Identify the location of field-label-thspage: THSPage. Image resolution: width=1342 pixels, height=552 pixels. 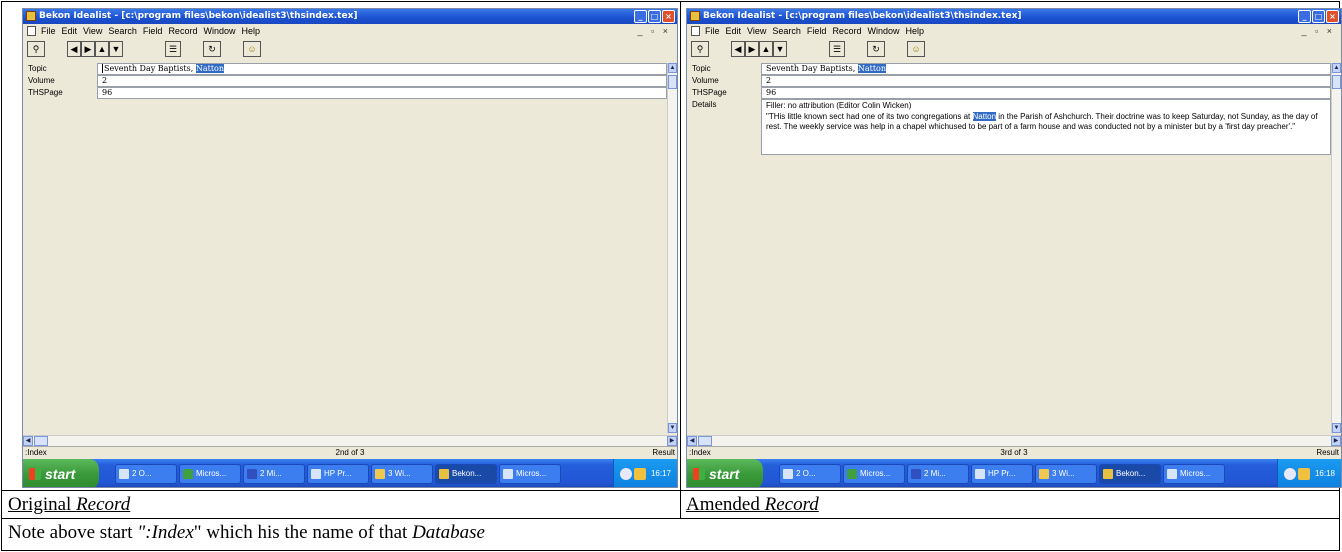
(45, 92).